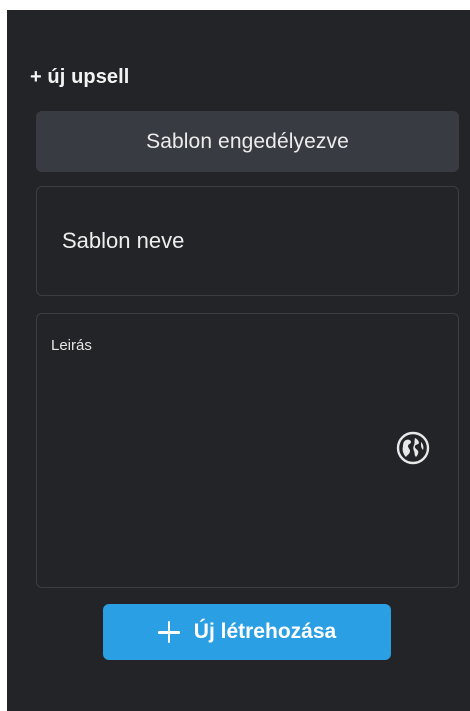  What do you see at coordinates (247, 241) in the screenshot?
I see `template-name-field: Sablon neve` at bounding box center [247, 241].